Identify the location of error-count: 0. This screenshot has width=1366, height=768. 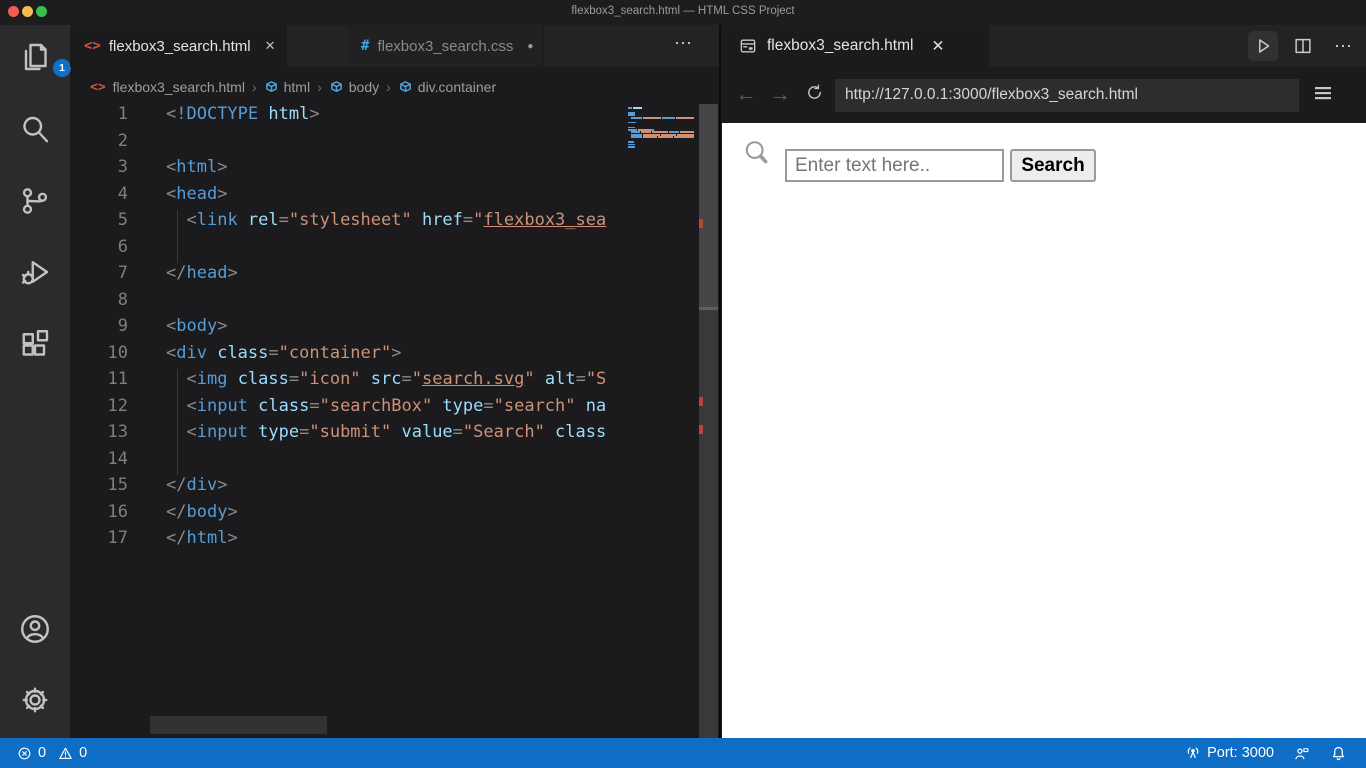
(42, 753).